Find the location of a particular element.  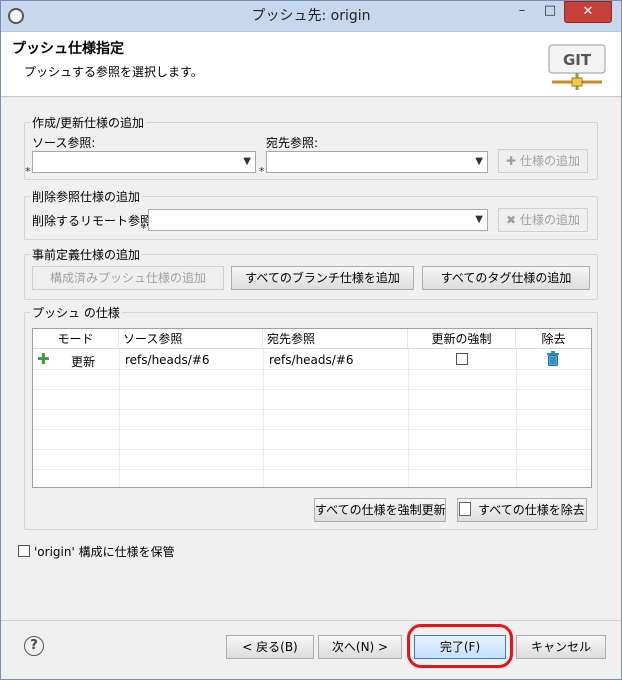

add-spec-button: ✚ 仕様の追加 is located at coordinates (543, 161).